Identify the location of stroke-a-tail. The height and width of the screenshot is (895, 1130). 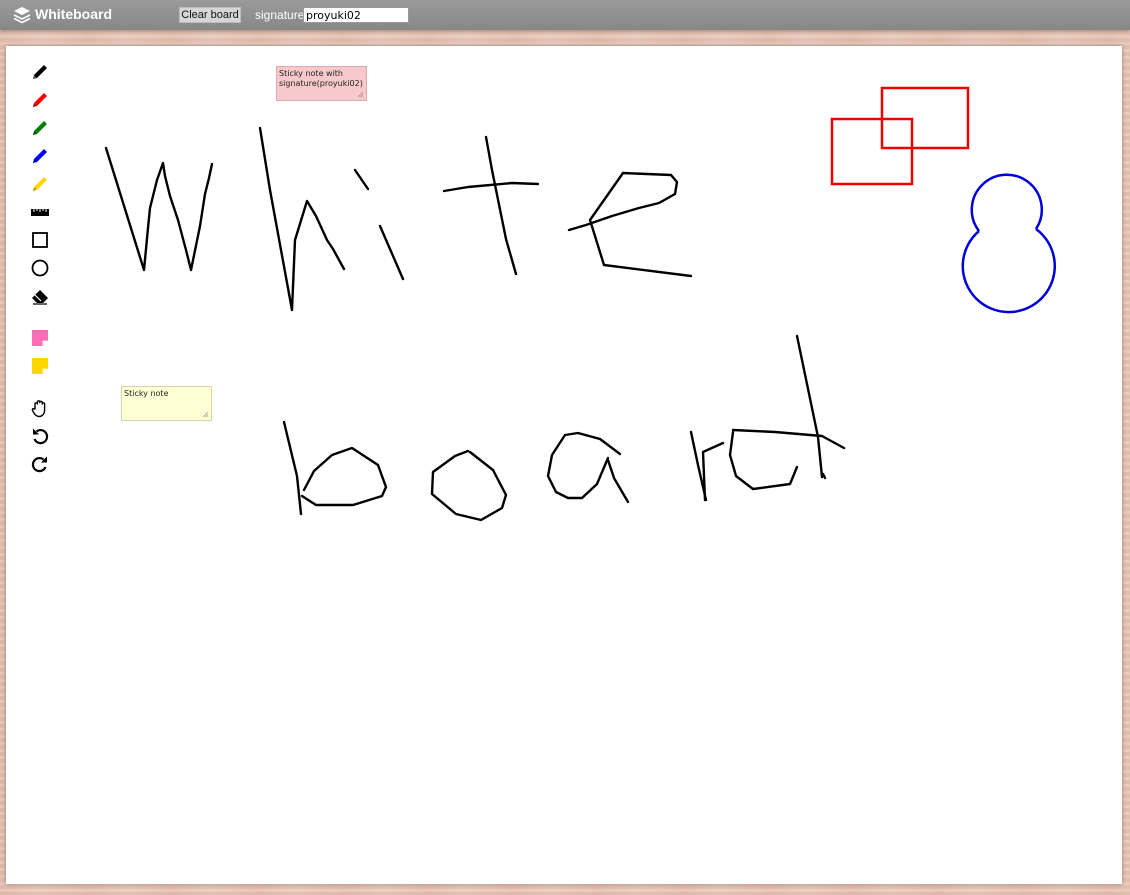
(618, 481).